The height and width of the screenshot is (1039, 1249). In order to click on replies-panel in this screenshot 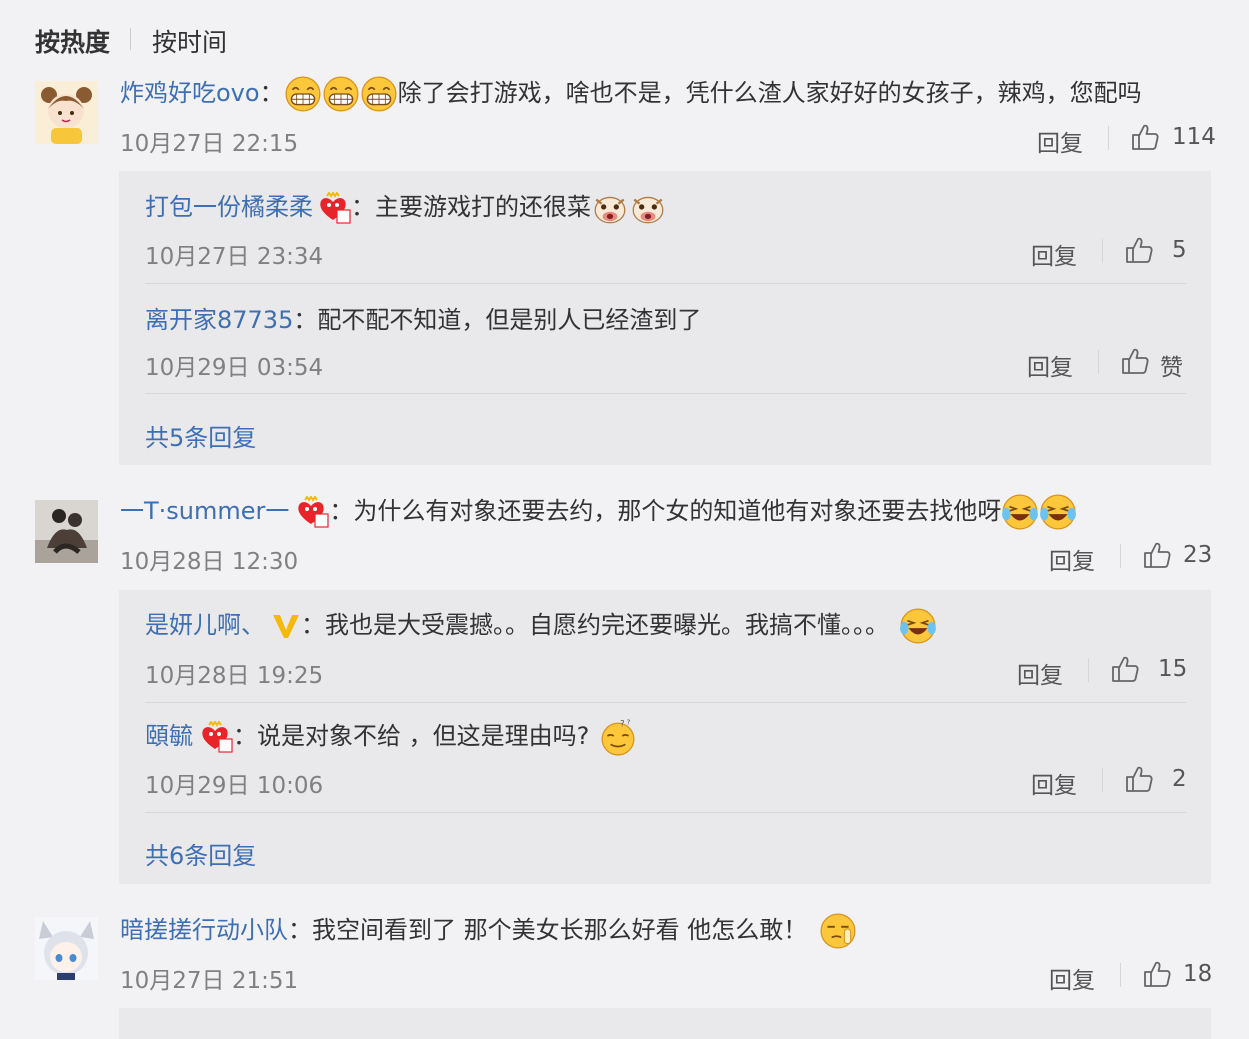, I will do `click(665, 1023)`.